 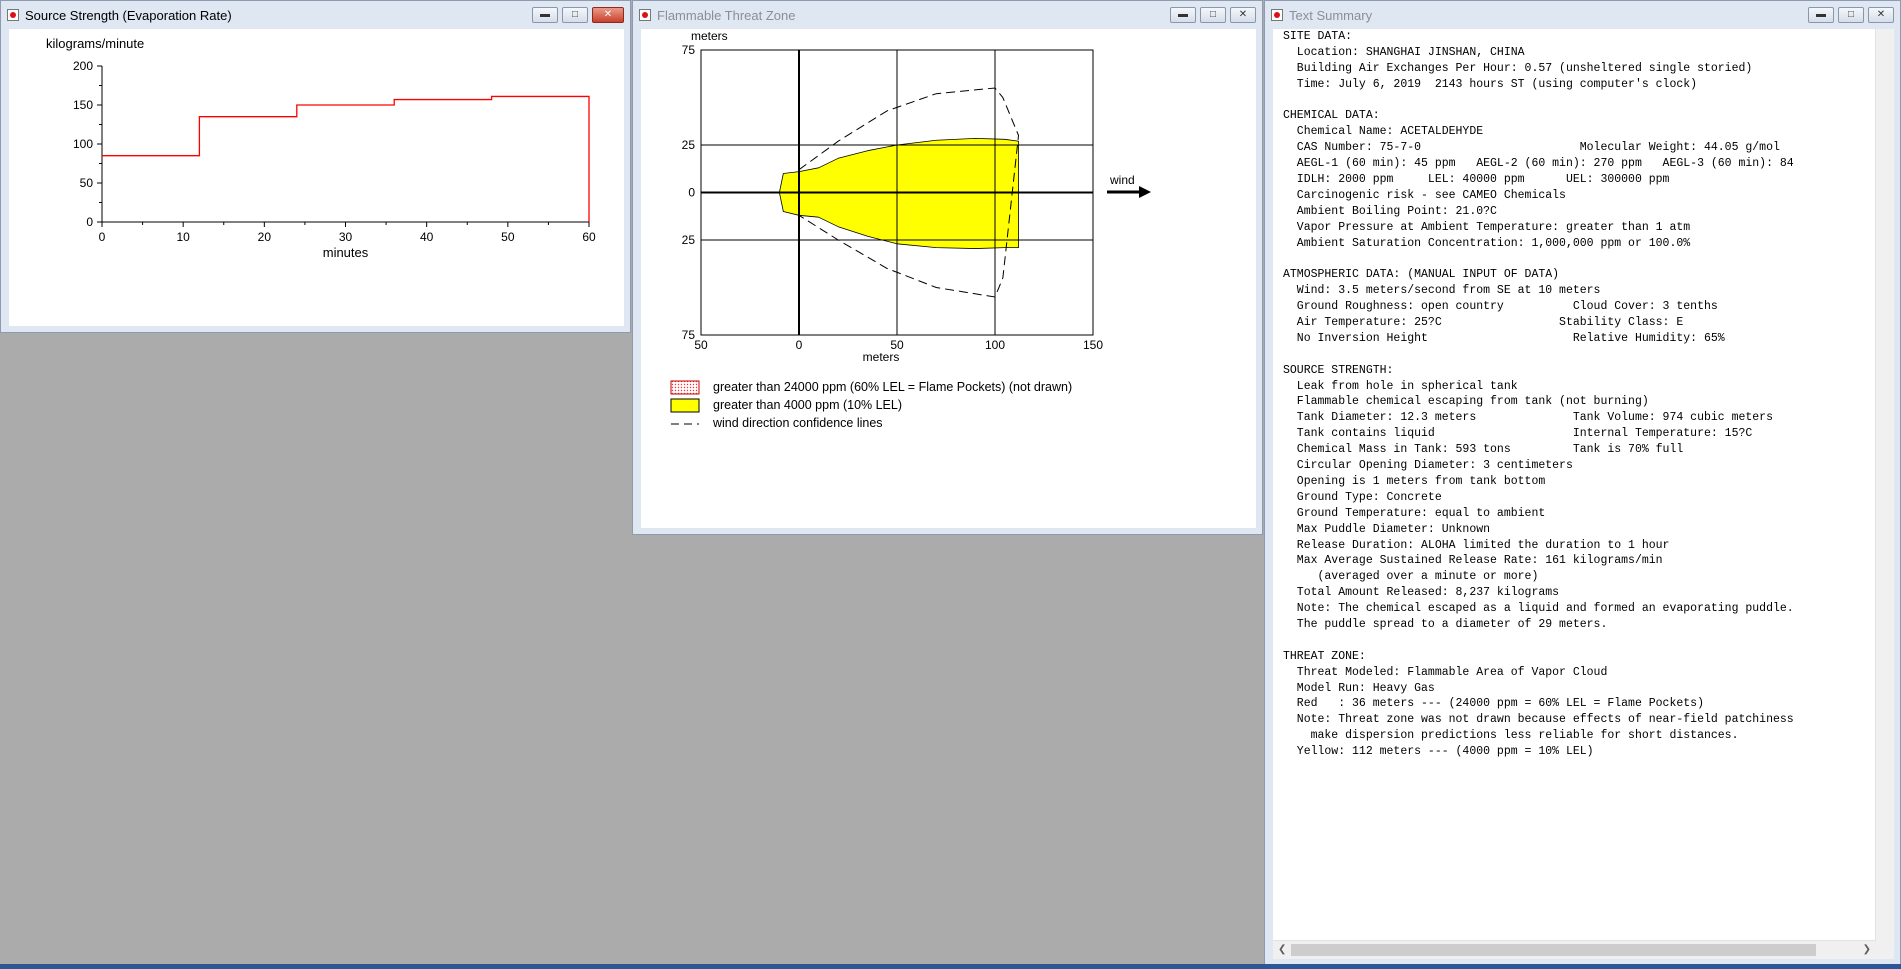 I want to click on summary-line: Ground Type: Concrete, so click(x=1362, y=497).